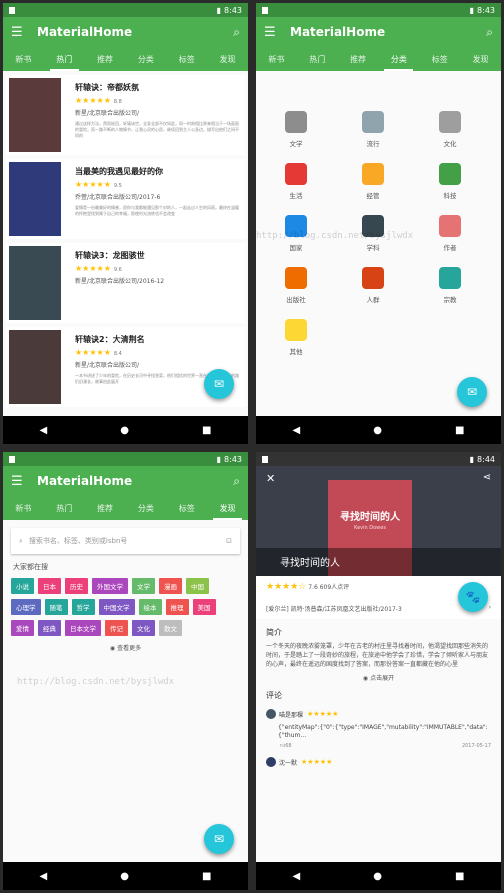 This screenshot has height=893, width=504. Describe the element at coordinates (85, 32) in the screenshot. I see `app-title: MaterialHome` at that location.